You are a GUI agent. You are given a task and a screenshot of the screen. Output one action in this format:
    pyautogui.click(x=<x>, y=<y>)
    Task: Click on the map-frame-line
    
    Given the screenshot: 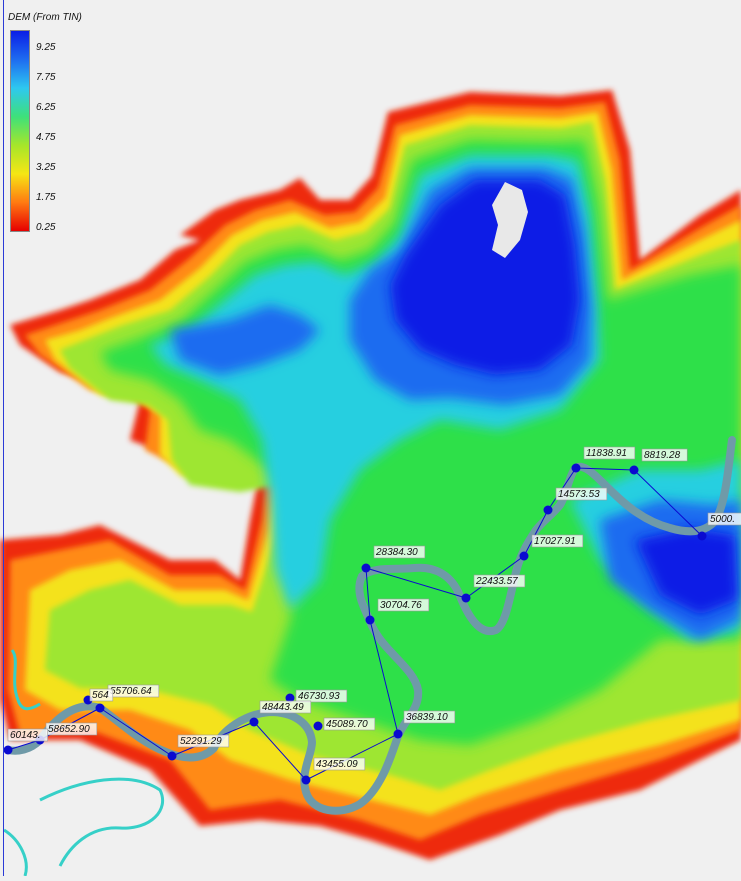 What is the action you would take?
    pyautogui.click(x=3, y=438)
    